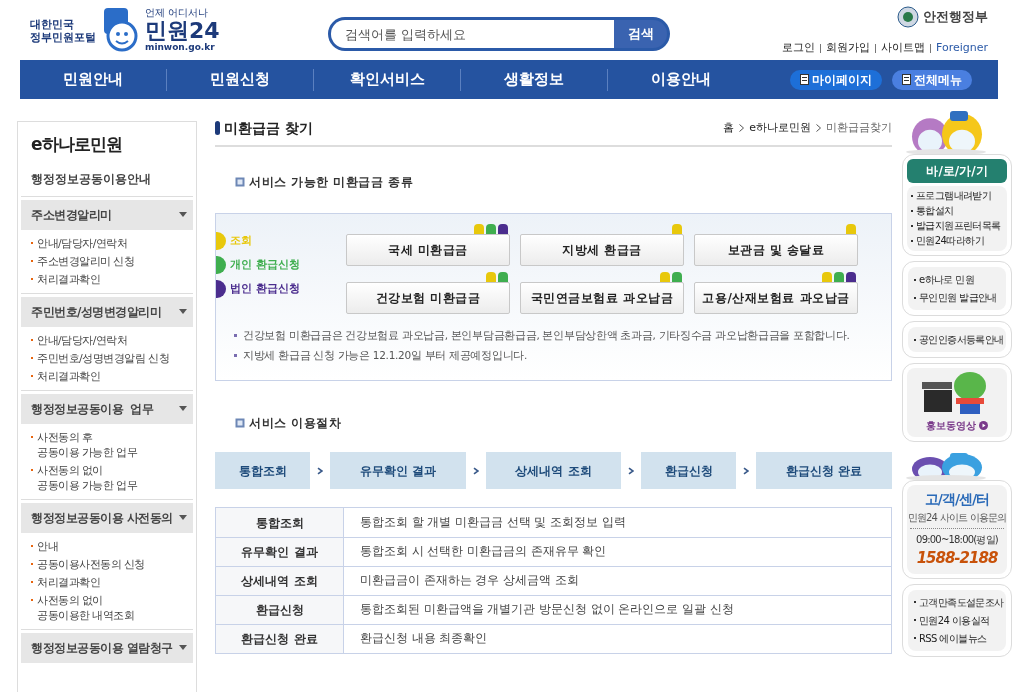  I want to click on emblem-icon, so click(908, 17).